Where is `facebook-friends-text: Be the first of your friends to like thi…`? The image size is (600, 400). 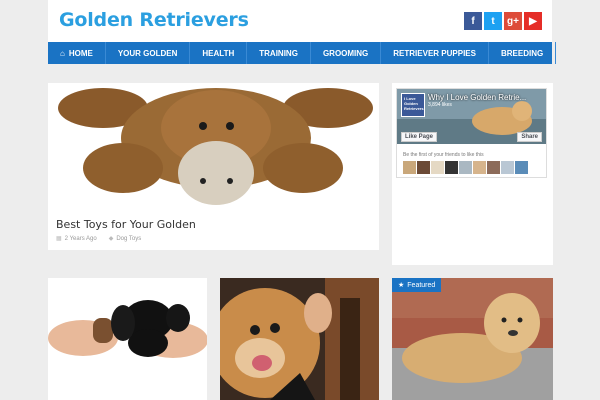 facebook-friends-text: Be the first of your friends to like thi… is located at coordinates (443, 155).